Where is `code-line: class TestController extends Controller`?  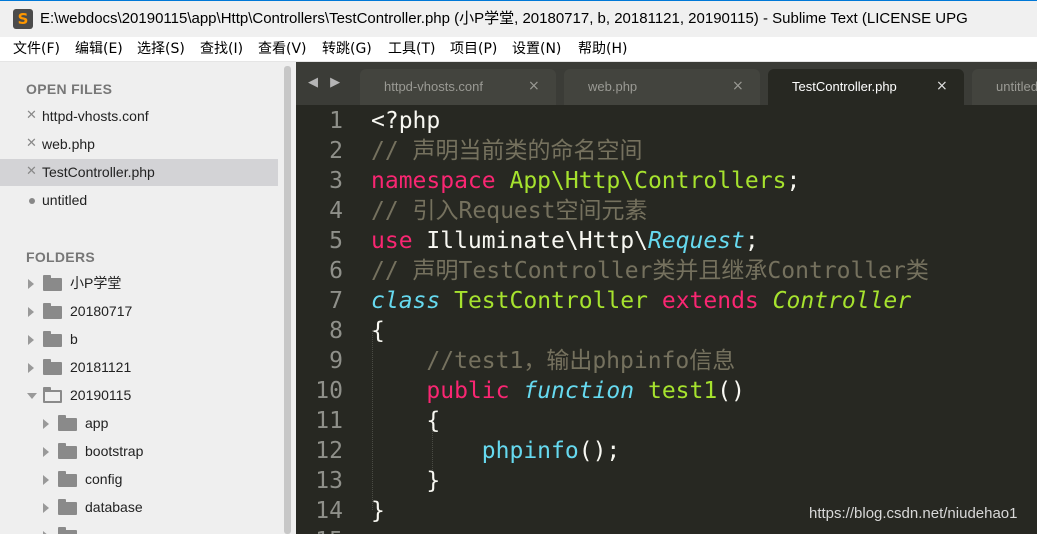
code-line: class TestController extends Controller is located at coordinates (641, 301).